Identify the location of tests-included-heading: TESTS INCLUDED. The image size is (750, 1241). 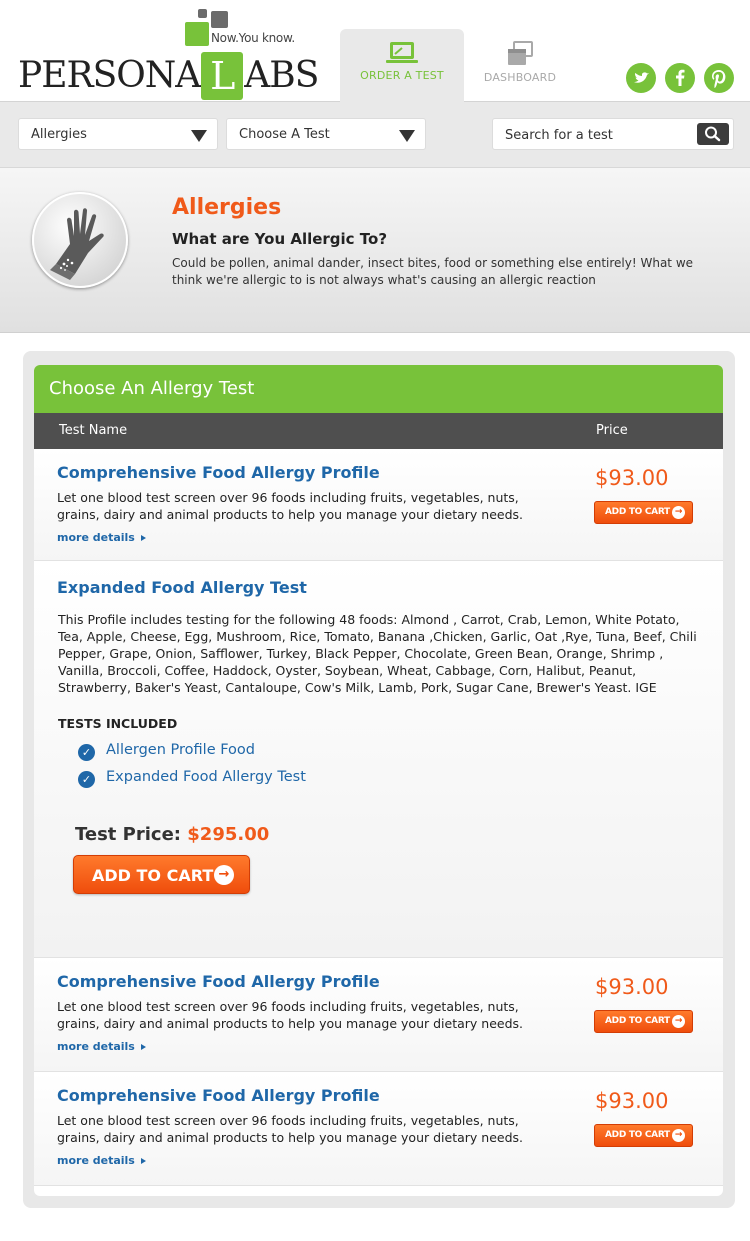
(118, 723).